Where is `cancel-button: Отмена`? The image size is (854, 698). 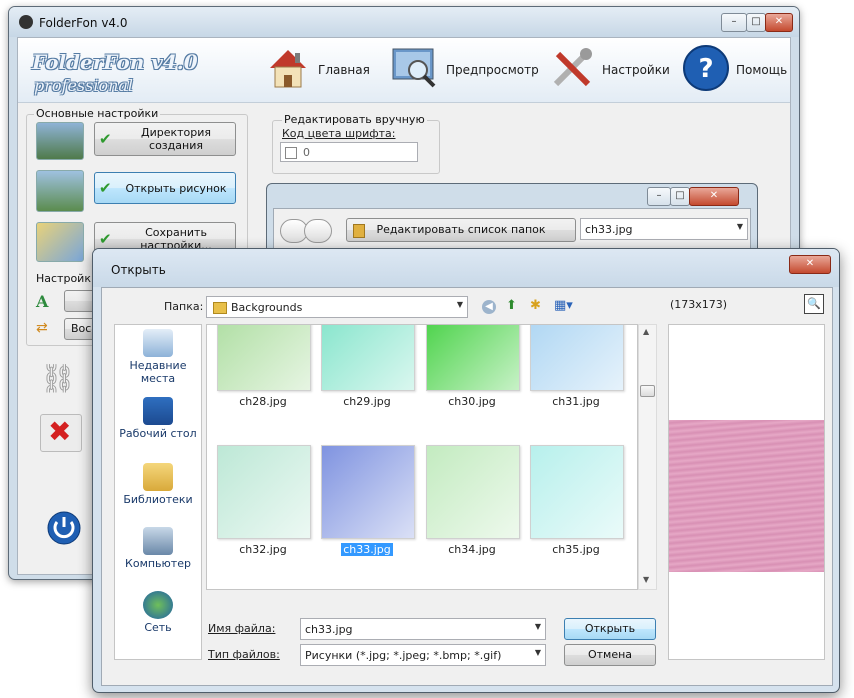 cancel-button: Отмена is located at coordinates (610, 655).